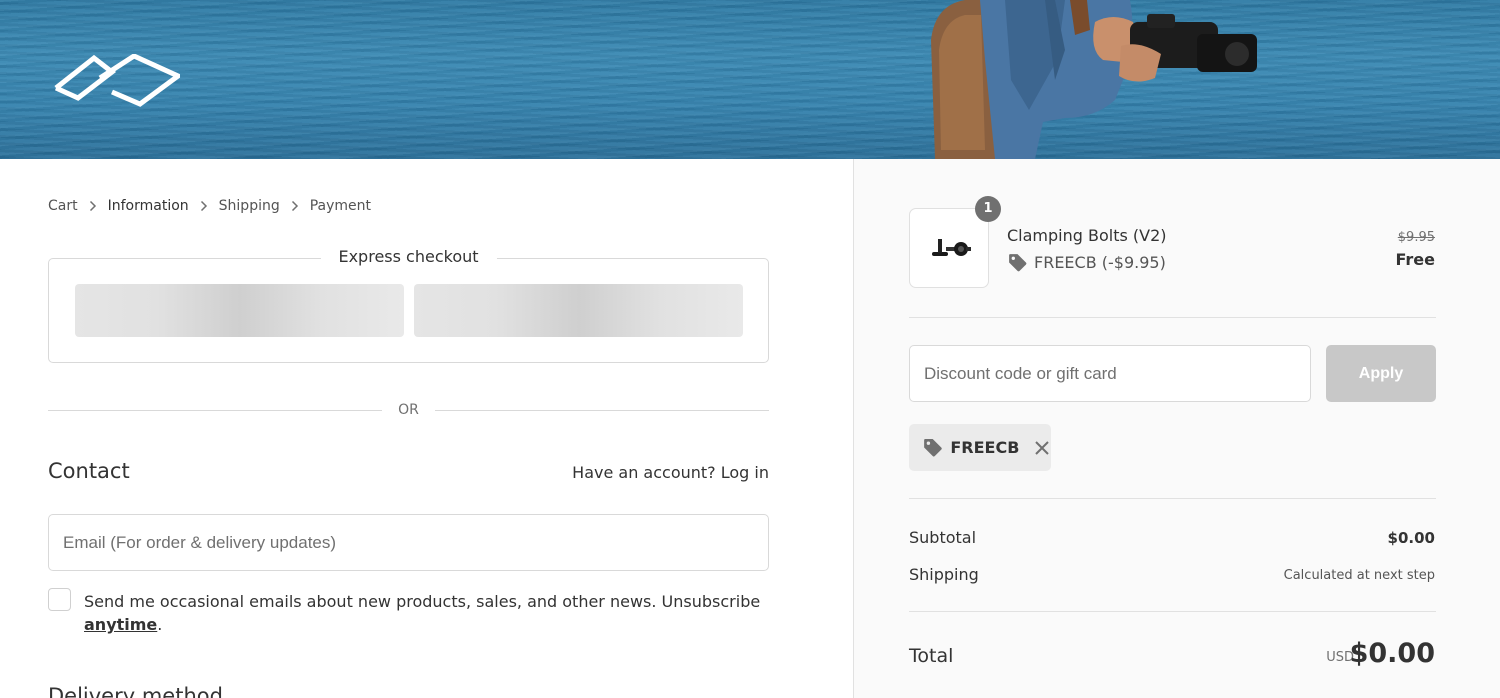 The width and height of the screenshot is (1500, 698). I want to click on account-login: Have an account? Log in, so click(670, 472).